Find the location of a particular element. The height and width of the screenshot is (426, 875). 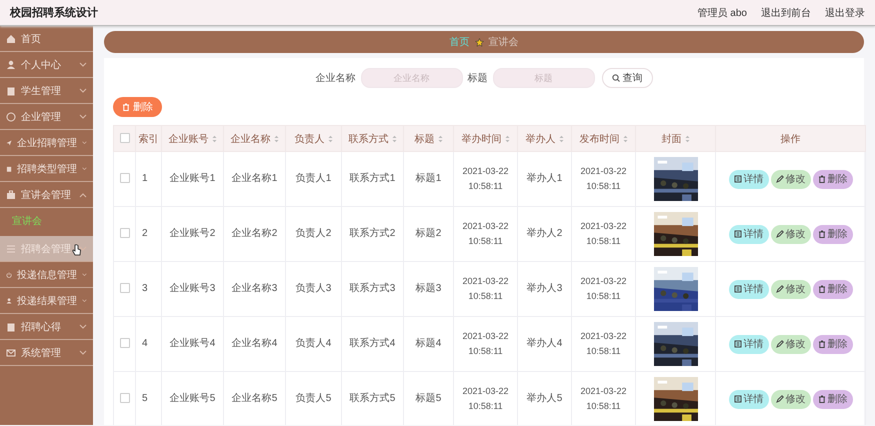

envelope-icon is located at coordinates (11, 353).